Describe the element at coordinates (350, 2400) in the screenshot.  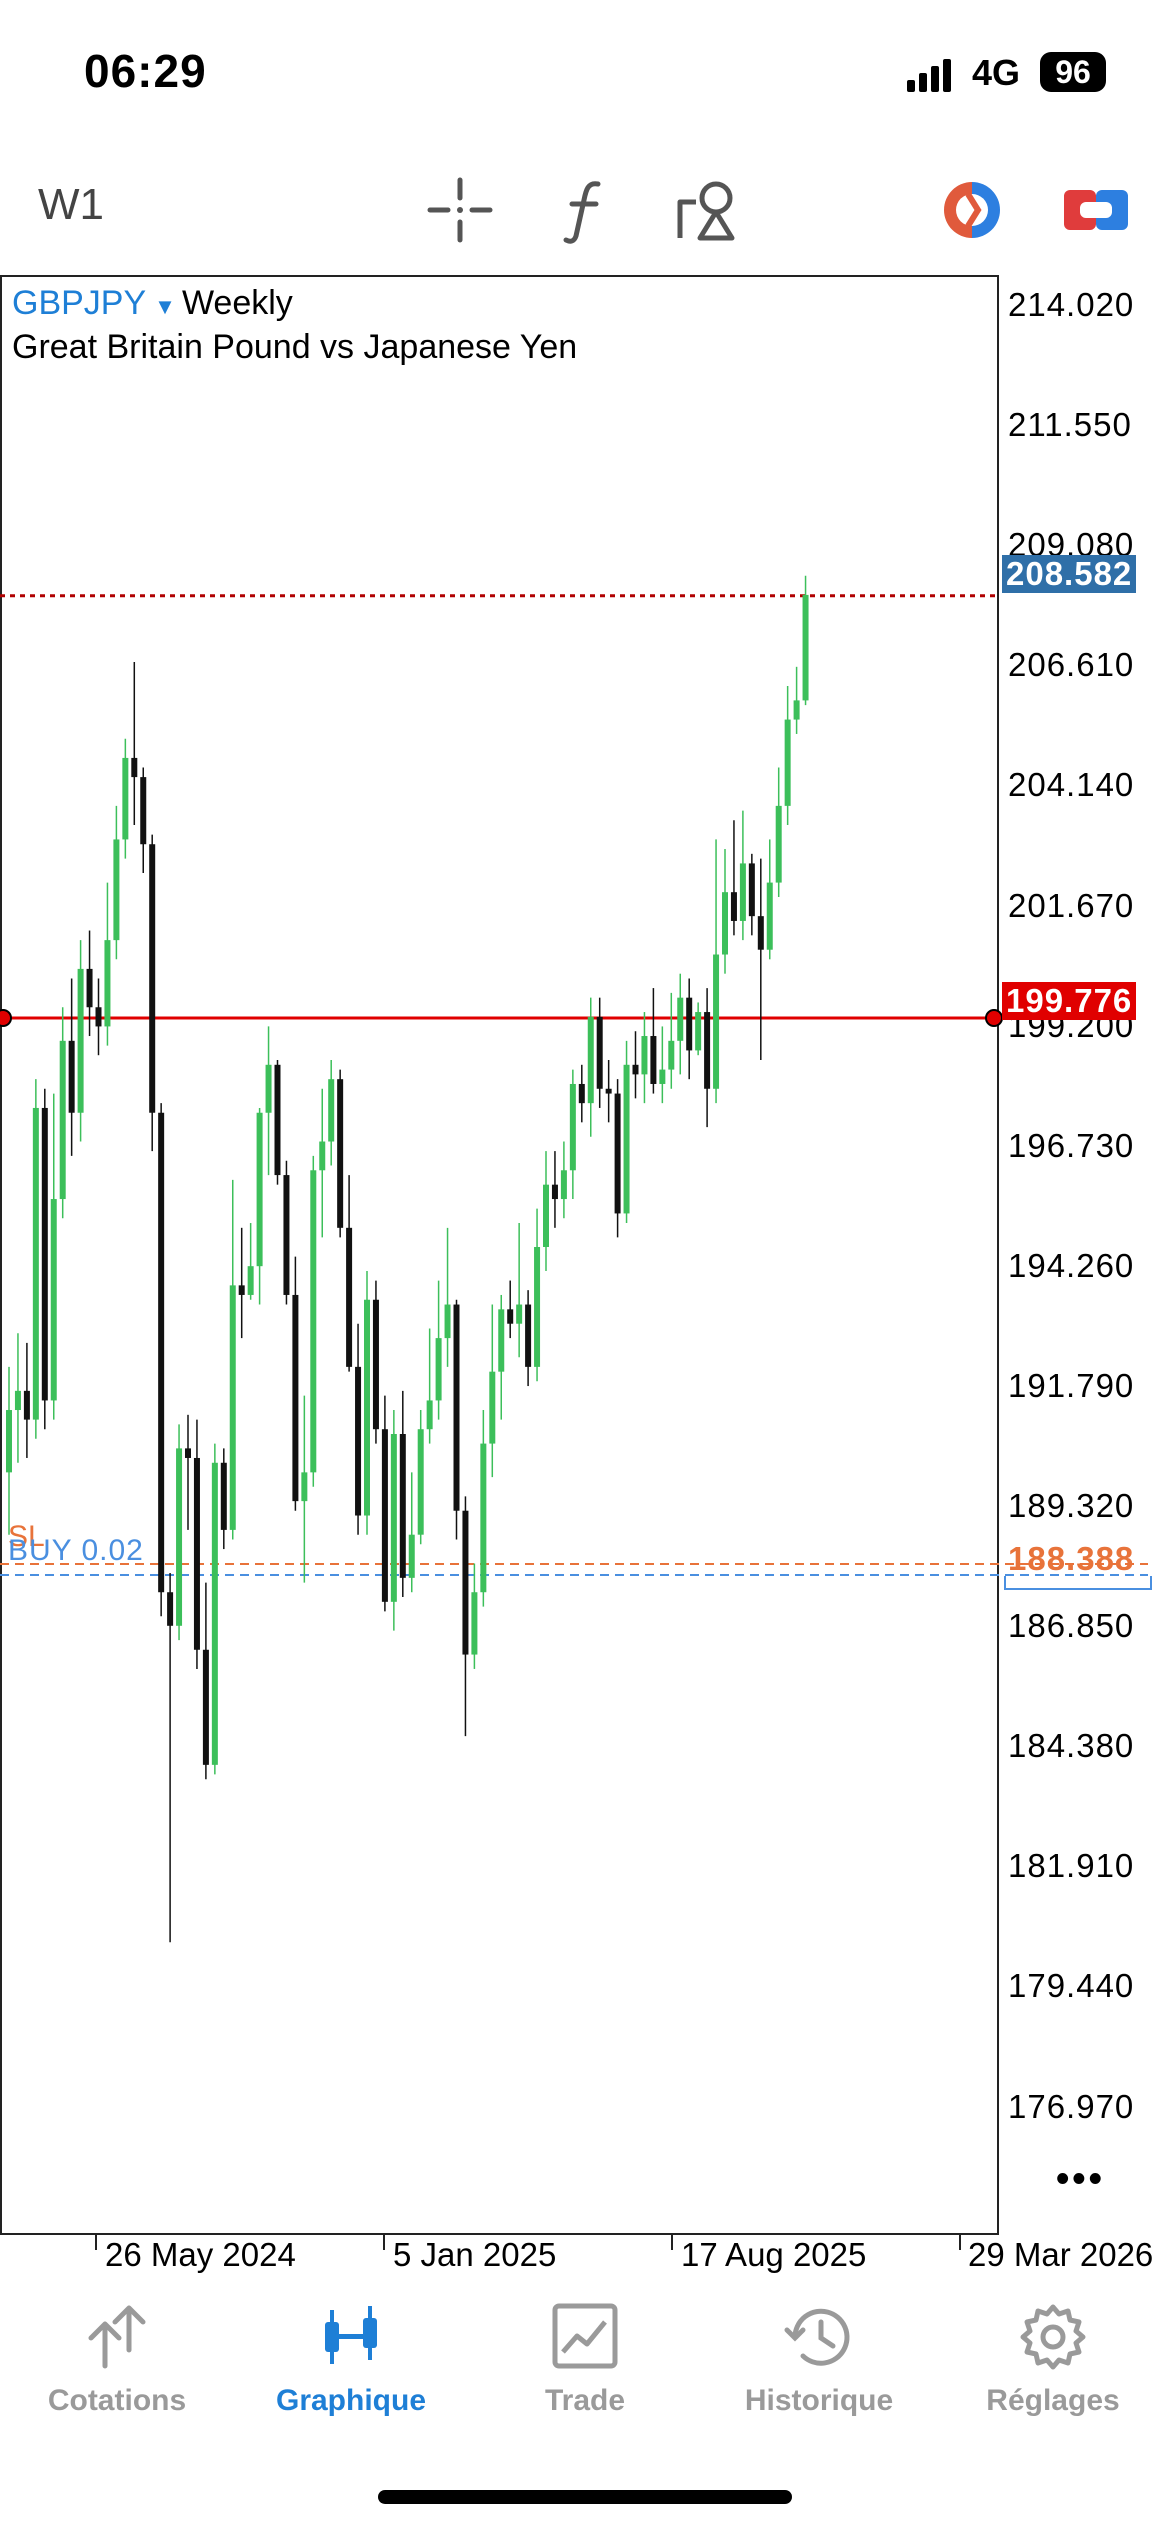
I see `tab-label: Graphique` at that location.